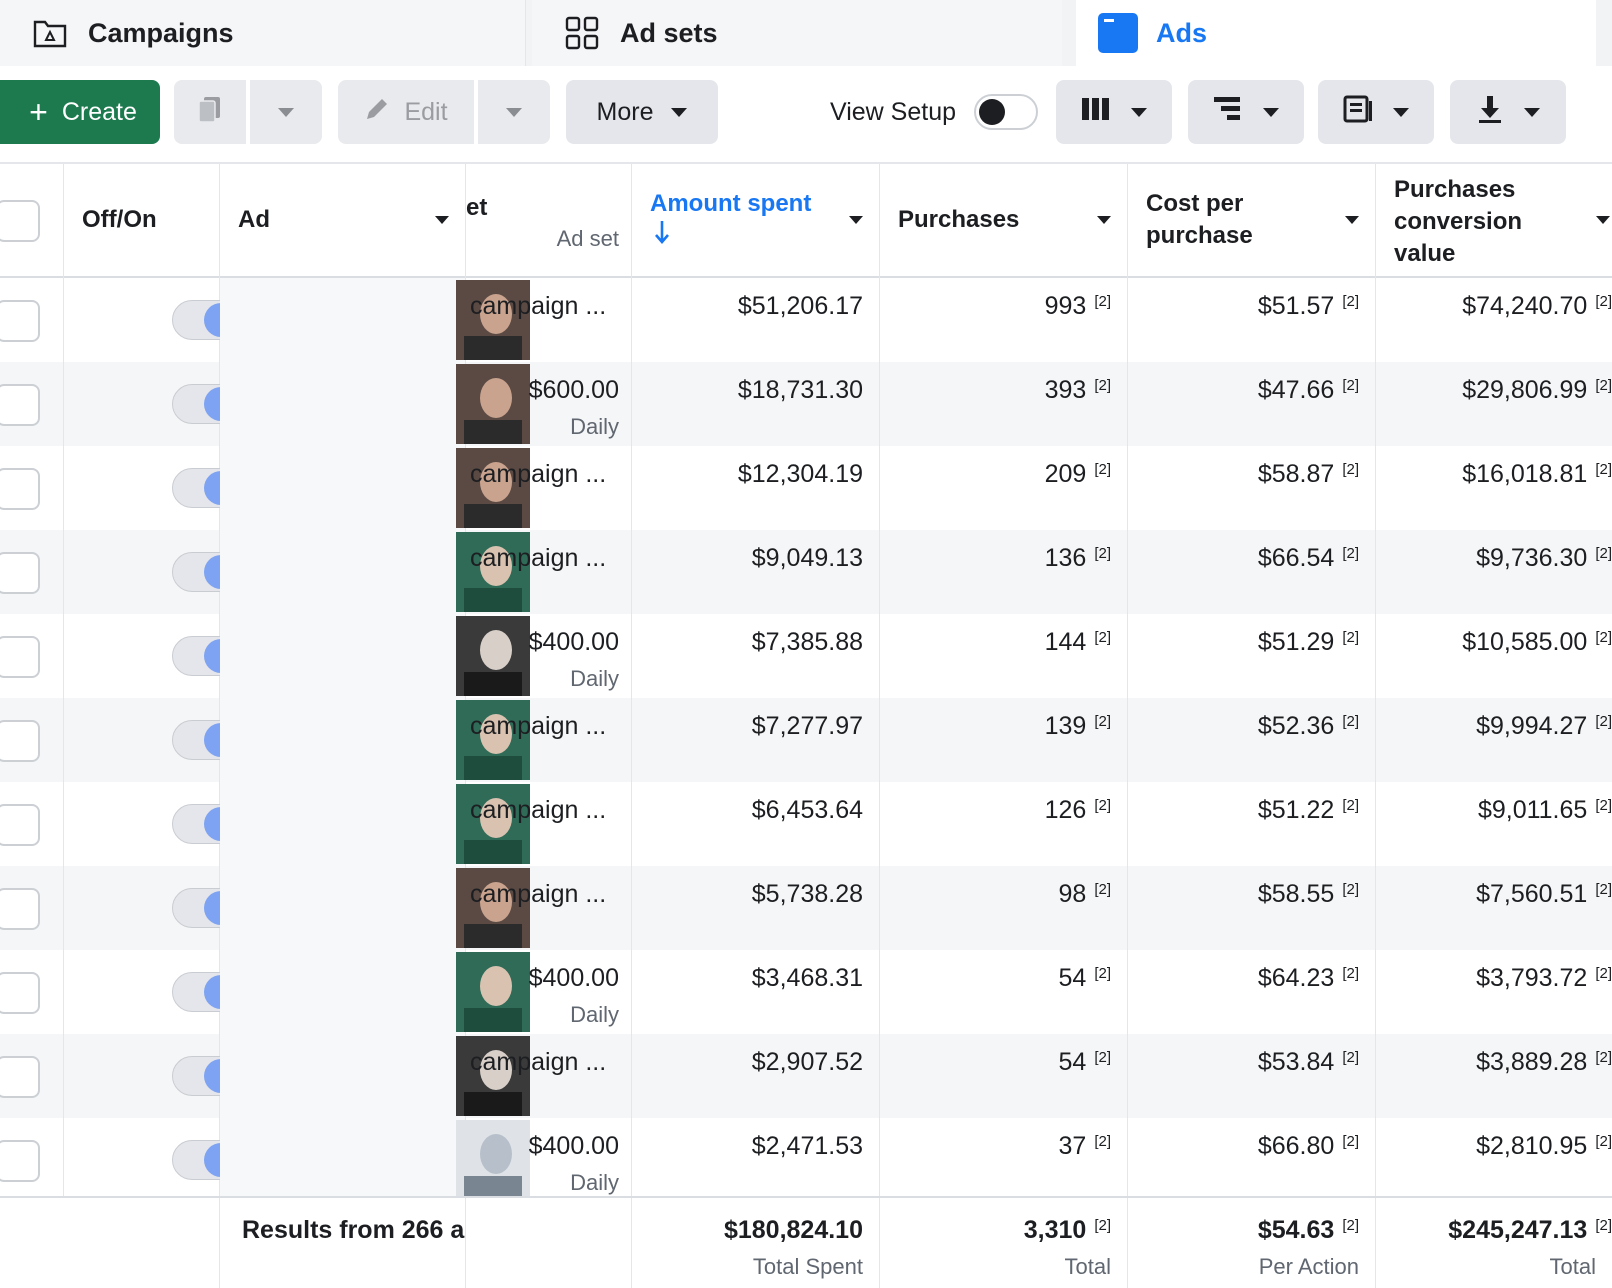 The image size is (1612, 1288). Describe the element at coordinates (1530, 1230) in the screenshot. I see `total-value-value: $245,247.13 [2]` at that location.